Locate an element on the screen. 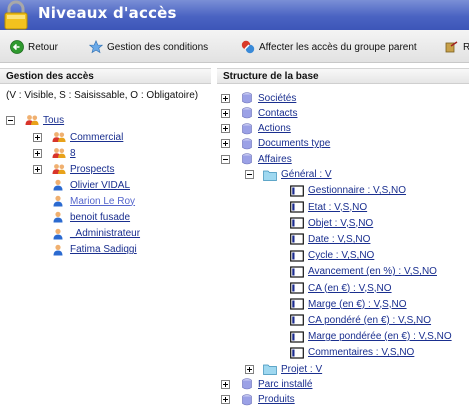 This screenshot has width=469, height=419. tree-node-user: Olivier VIDAL is located at coordinates (91, 185).